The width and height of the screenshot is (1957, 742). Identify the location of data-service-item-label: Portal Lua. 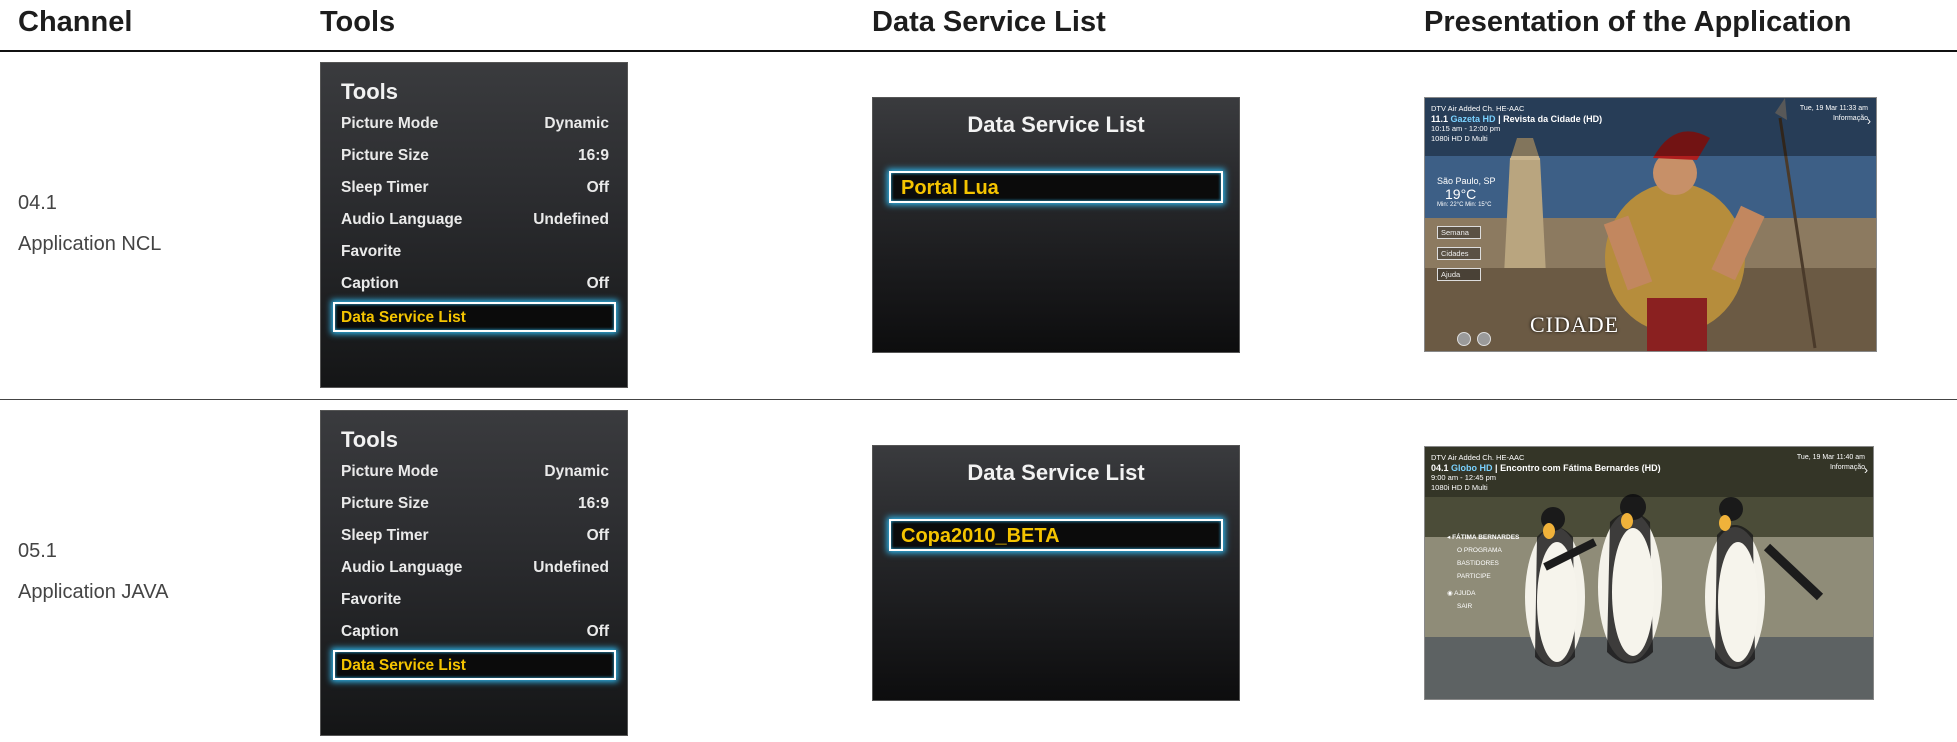
(950, 188).